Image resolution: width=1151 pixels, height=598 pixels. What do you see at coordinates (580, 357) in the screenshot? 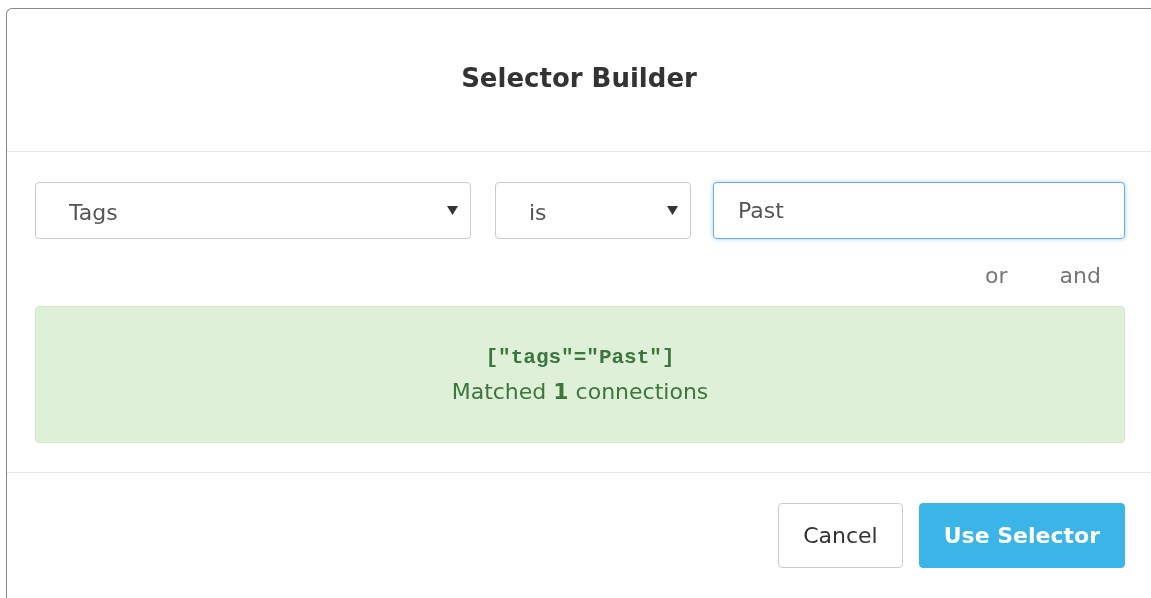
I see `selector-expression: ["tags"="Past"]` at bounding box center [580, 357].